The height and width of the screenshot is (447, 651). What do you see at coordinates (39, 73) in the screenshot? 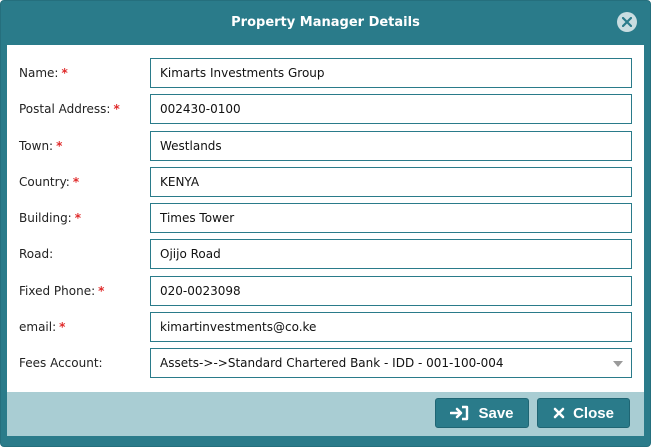
I see `name-label-text: Name:` at bounding box center [39, 73].